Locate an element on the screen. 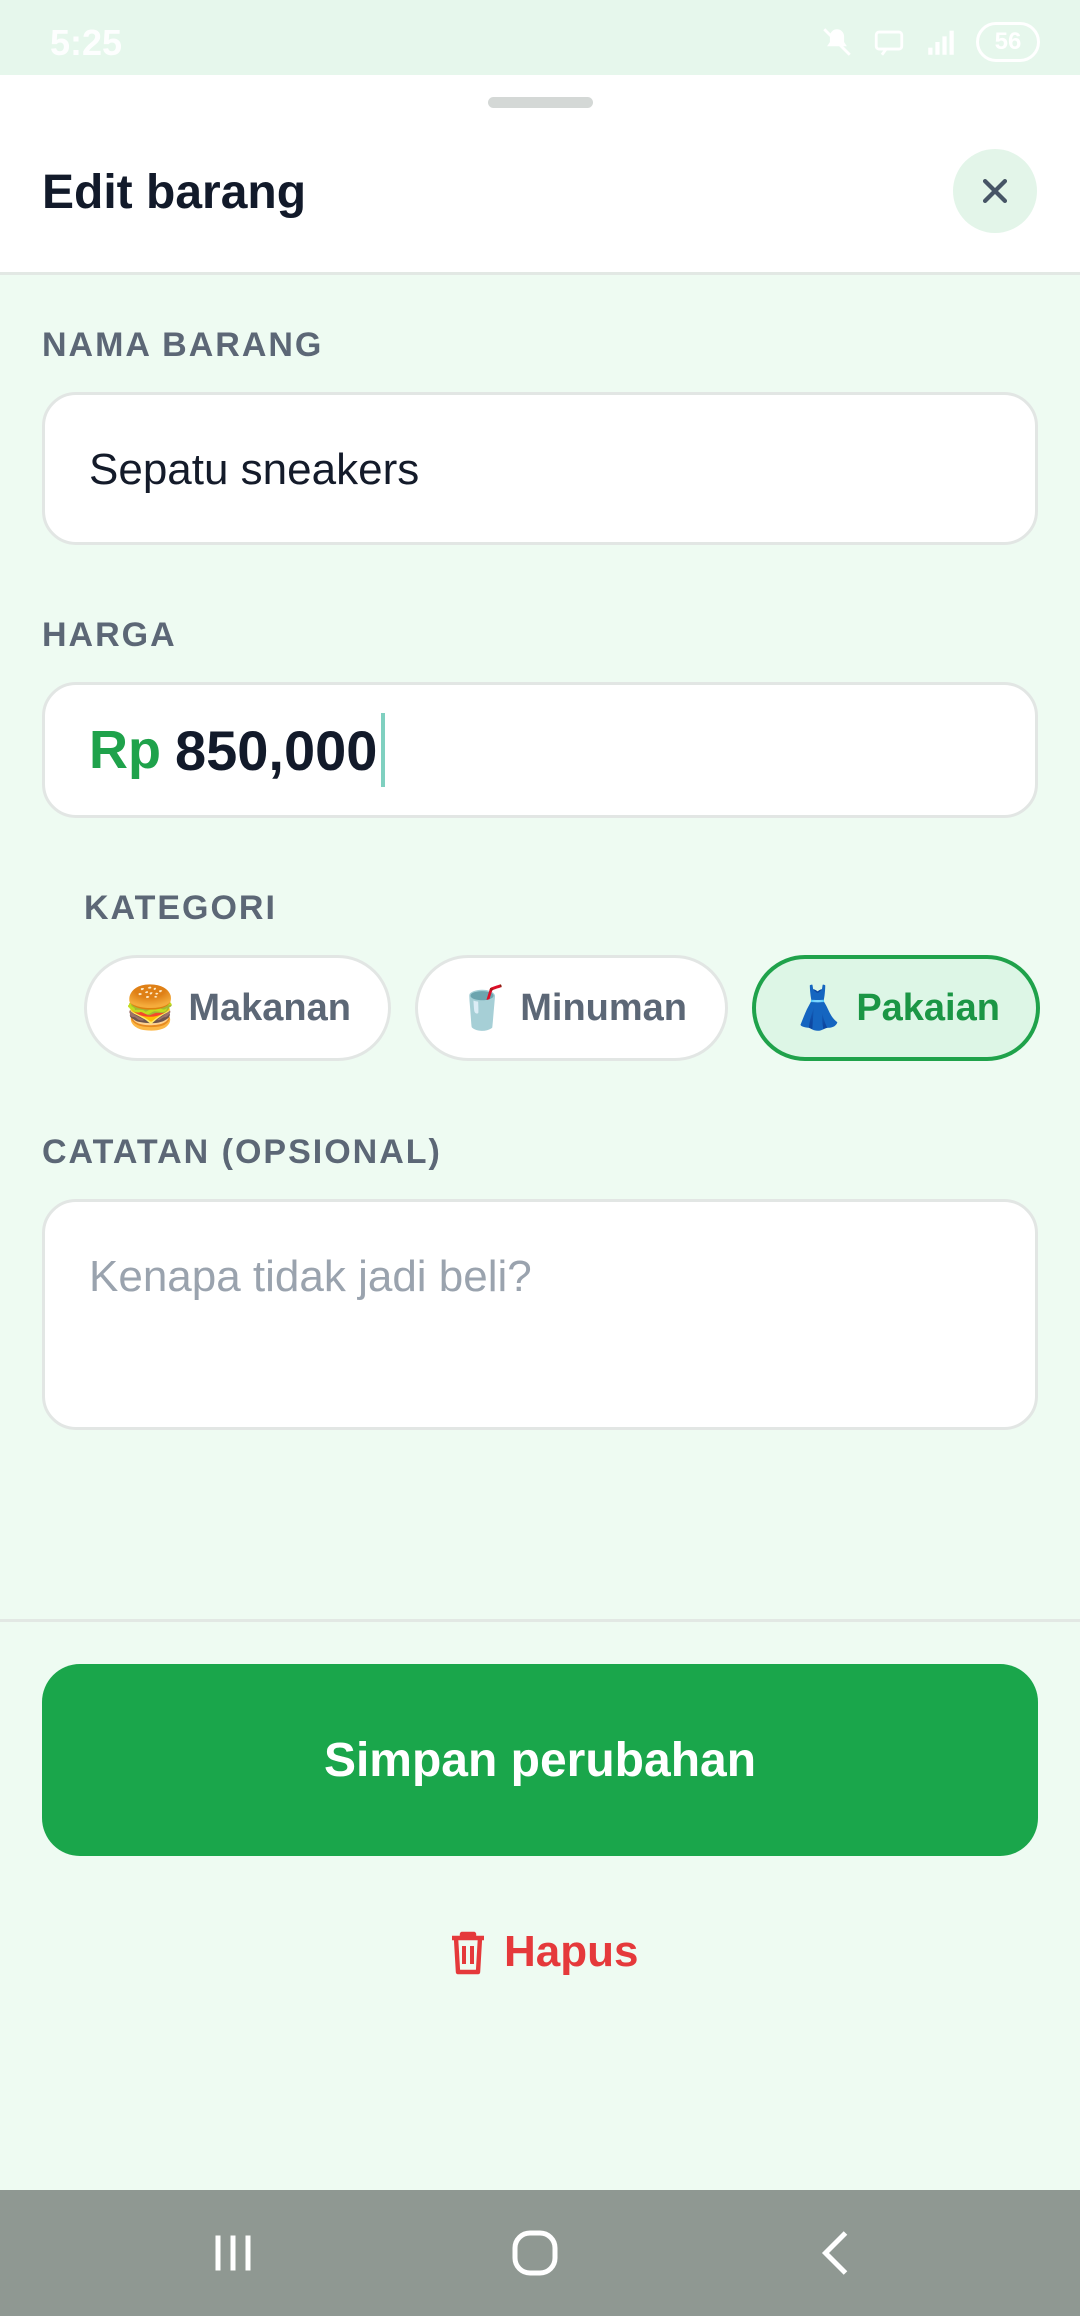 Image resolution: width=1080 pixels, height=2316 pixels. home-icon is located at coordinates (535, 2253).